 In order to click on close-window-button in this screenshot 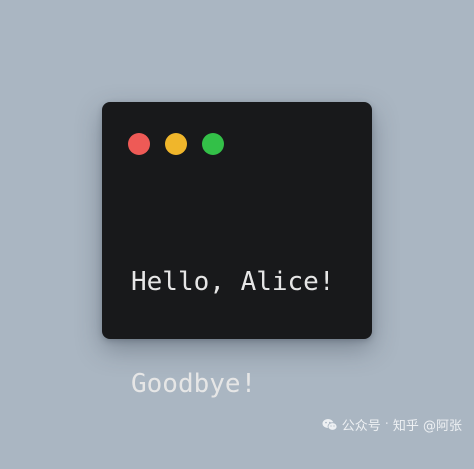, I will do `click(139, 144)`.